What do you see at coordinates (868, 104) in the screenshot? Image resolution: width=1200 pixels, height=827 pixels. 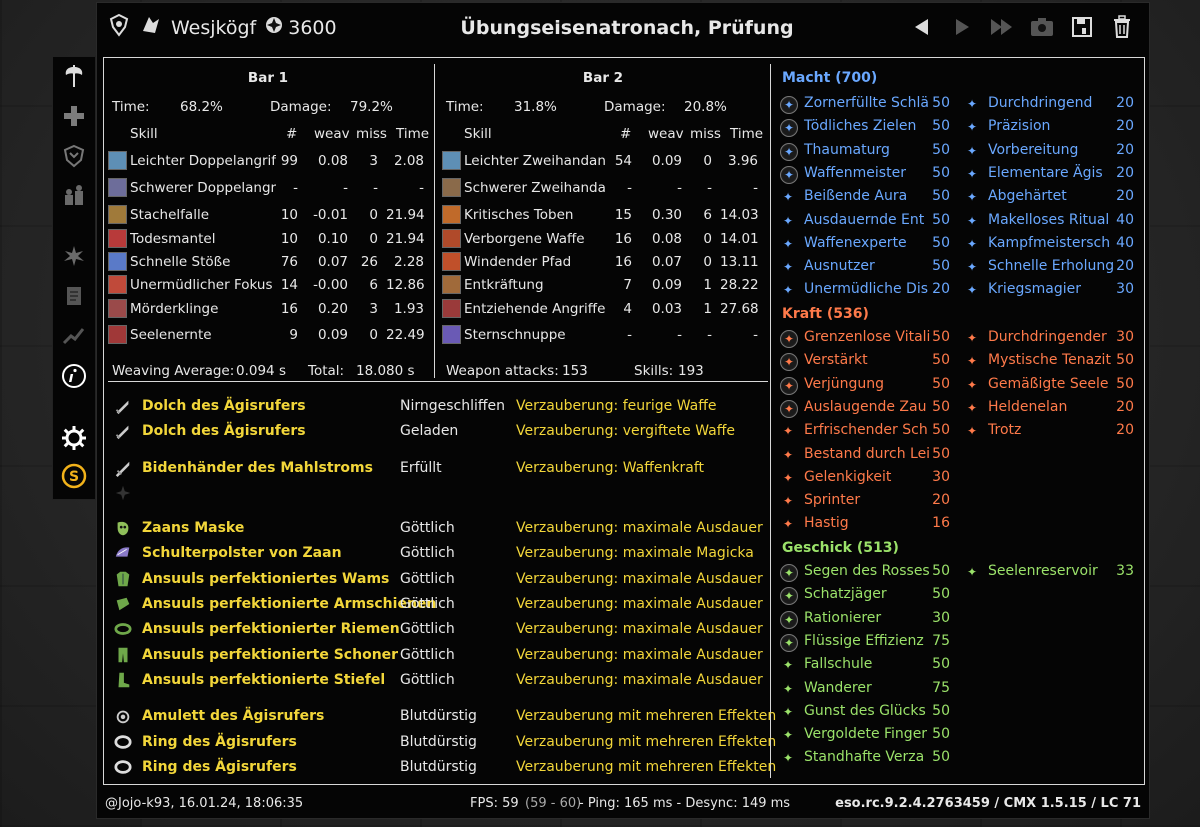 I see `cp-star-row: ✦ Zornerfüllte Schlä 50` at bounding box center [868, 104].